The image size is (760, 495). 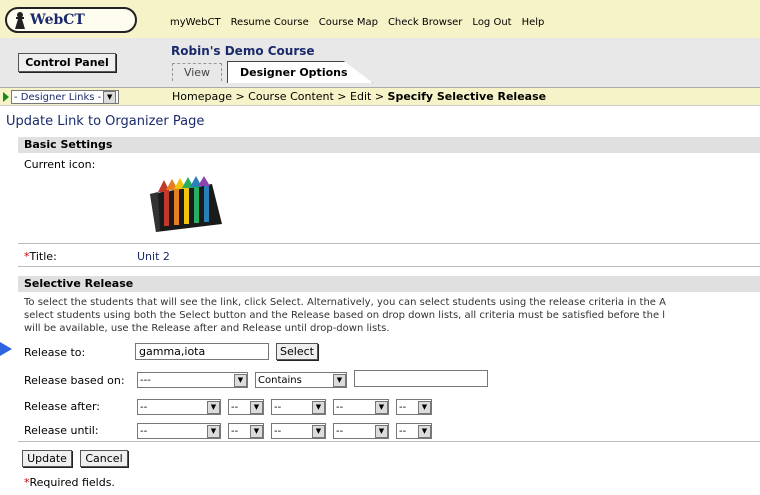 What do you see at coordinates (105, 121) in the screenshot?
I see `page-title: Update Link to Organizer Page` at bounding box center [105, 121].